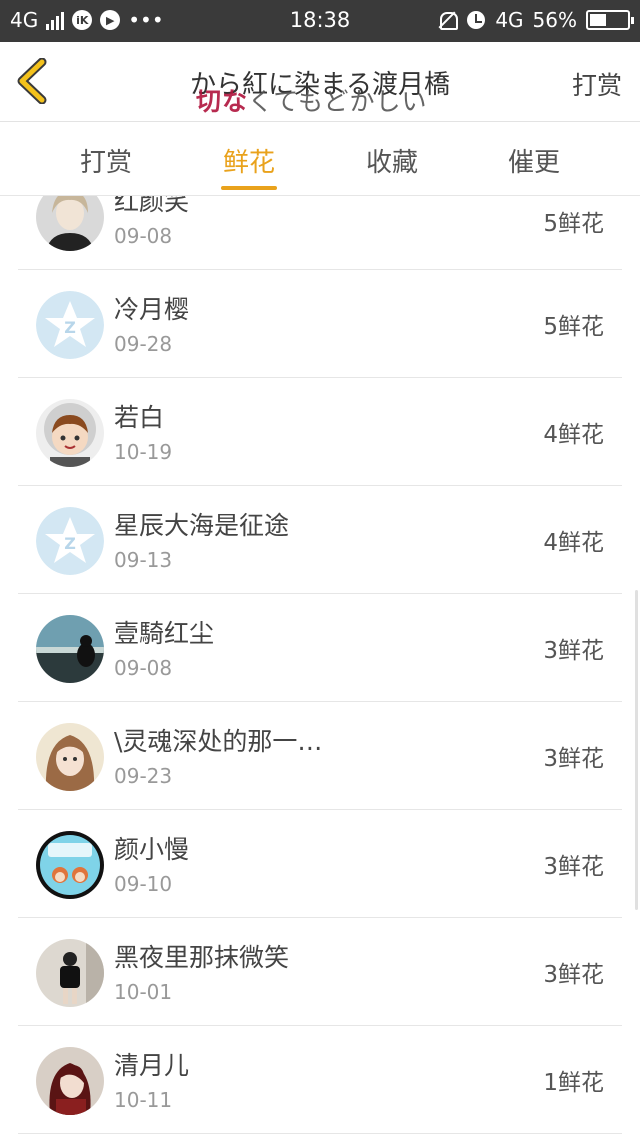  Describe the element at coordinates (143, 344) in the screenshot. I see `date: 09-28` at that location.